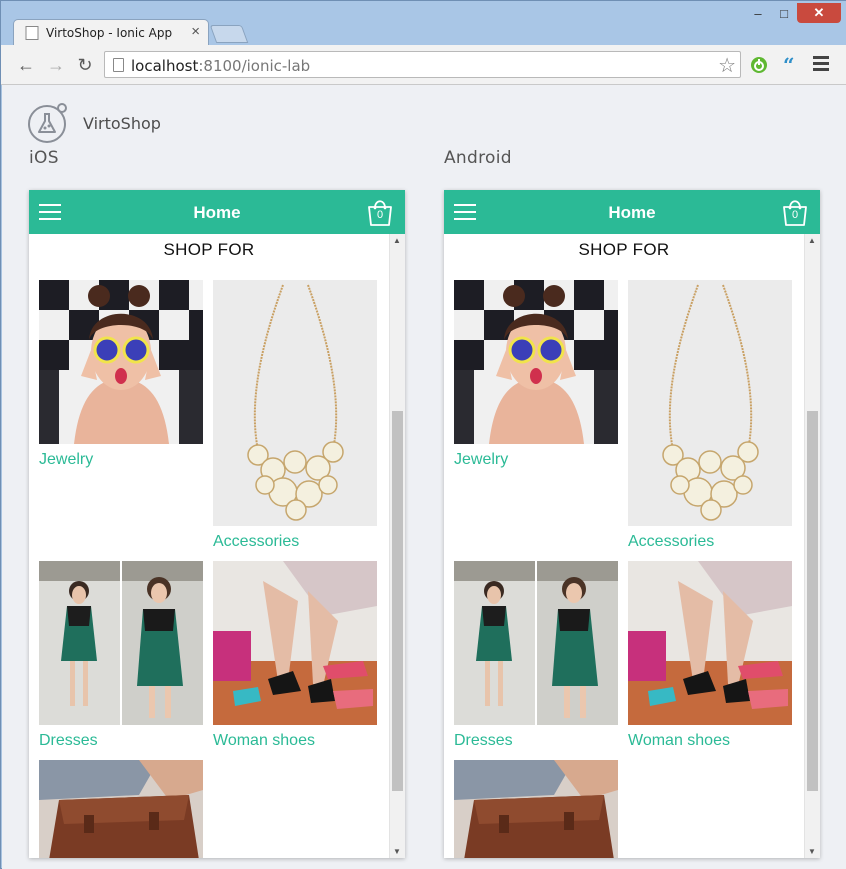  Describe the element at coordinates (26, 65) in the screenshot. I see `back-icon: ←` at that location.